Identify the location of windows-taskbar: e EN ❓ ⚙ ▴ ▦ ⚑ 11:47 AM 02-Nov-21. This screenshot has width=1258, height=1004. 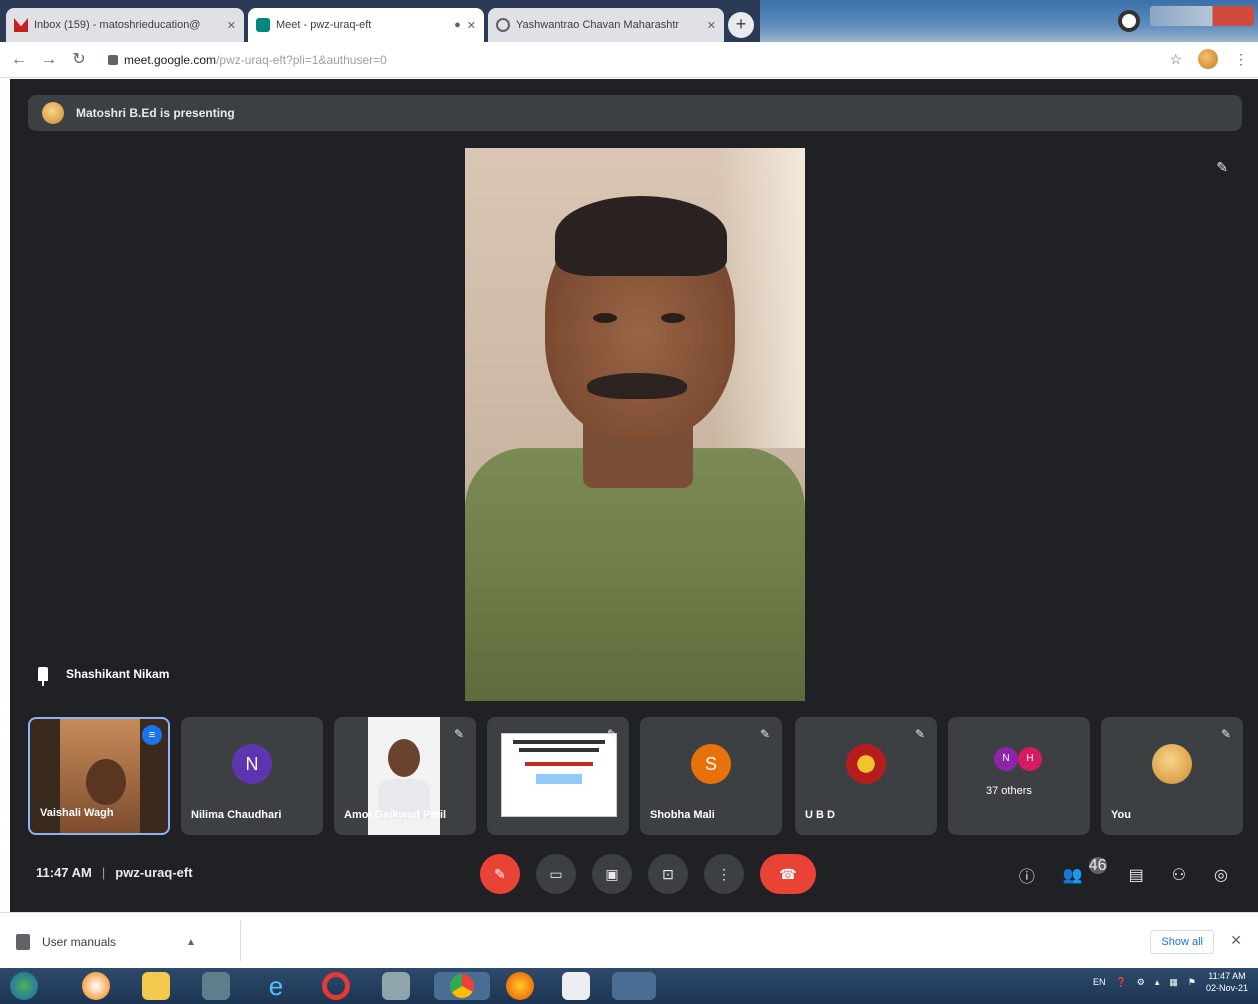
(629, 986).